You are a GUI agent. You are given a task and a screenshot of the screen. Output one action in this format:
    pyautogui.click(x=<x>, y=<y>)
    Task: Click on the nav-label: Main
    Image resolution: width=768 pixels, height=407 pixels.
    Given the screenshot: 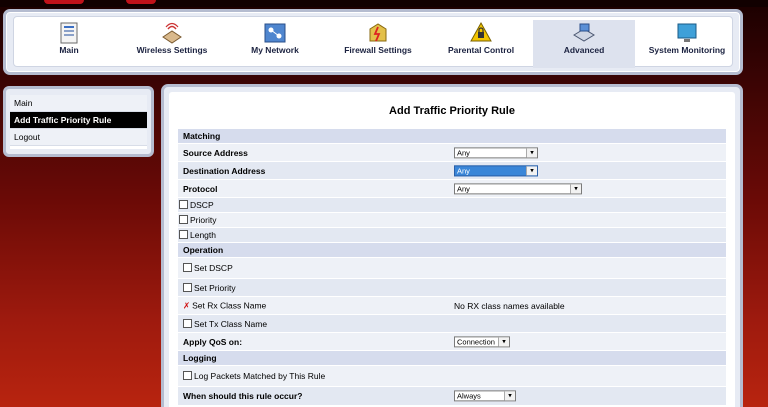 What is the action you would take?
    pyautogui.click(x=69, y=50)
    